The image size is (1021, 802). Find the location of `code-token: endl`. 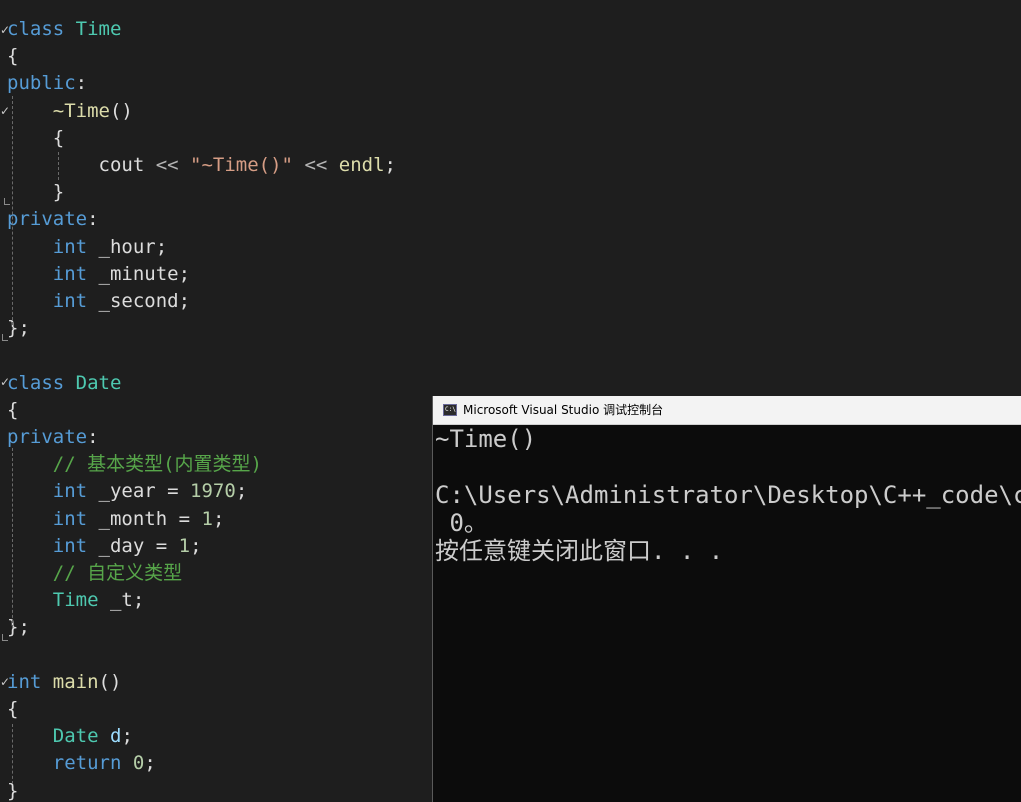

code-token: endl is located at coordinates (361, 165).